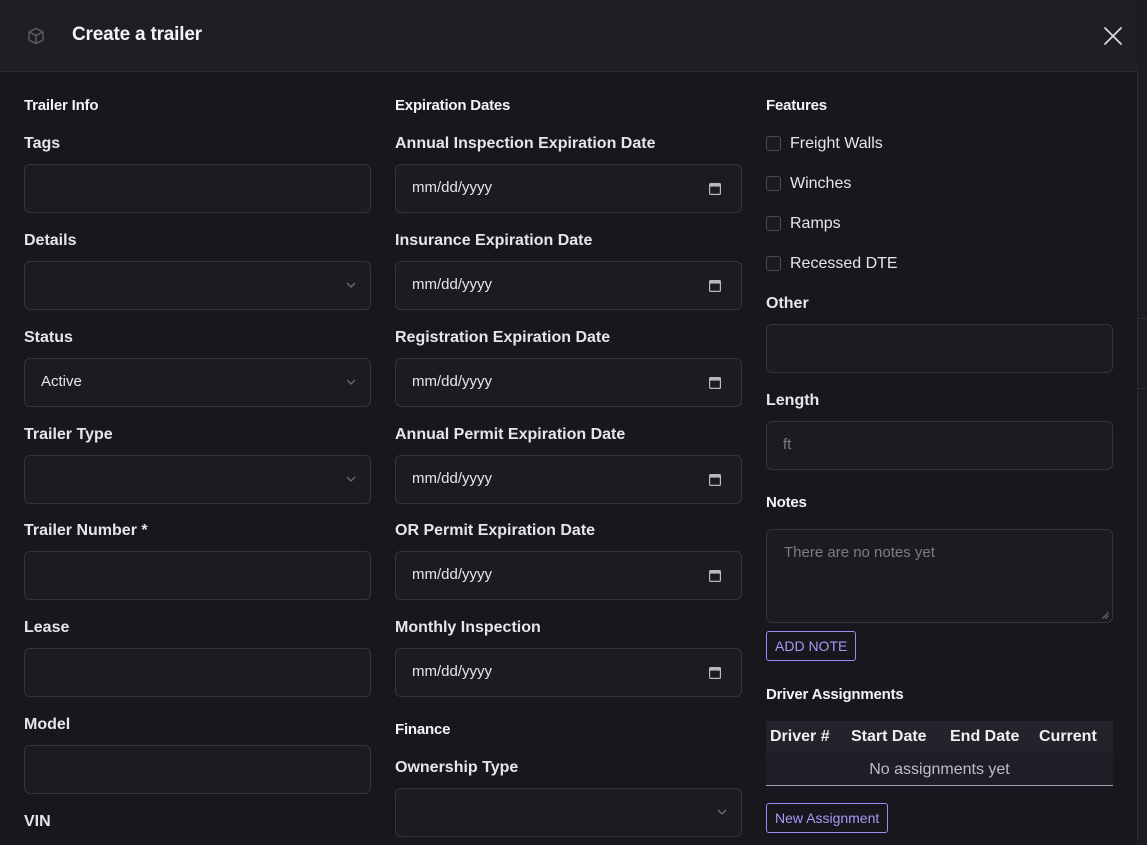  I want to click on or-permit-label: OR Permit Expiration Date, so click(495, 530).